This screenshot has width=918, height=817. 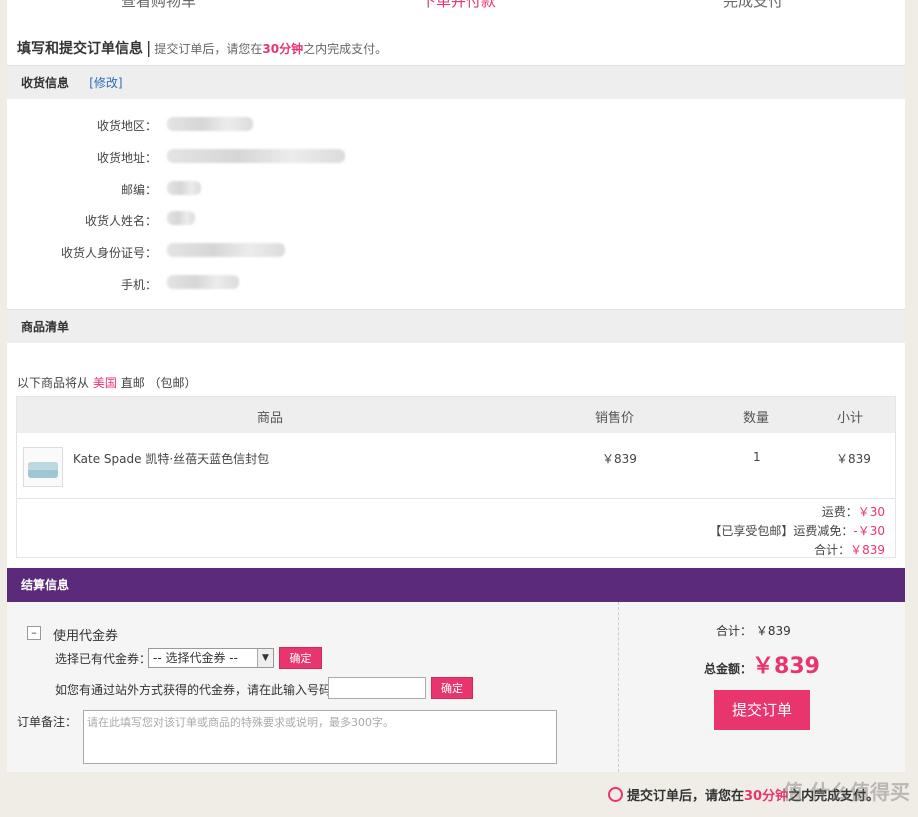 What do you see at coordinates (869, 531) in the screenshot?
I see `discount-value: -￥30` at bounding box center [869, 531].